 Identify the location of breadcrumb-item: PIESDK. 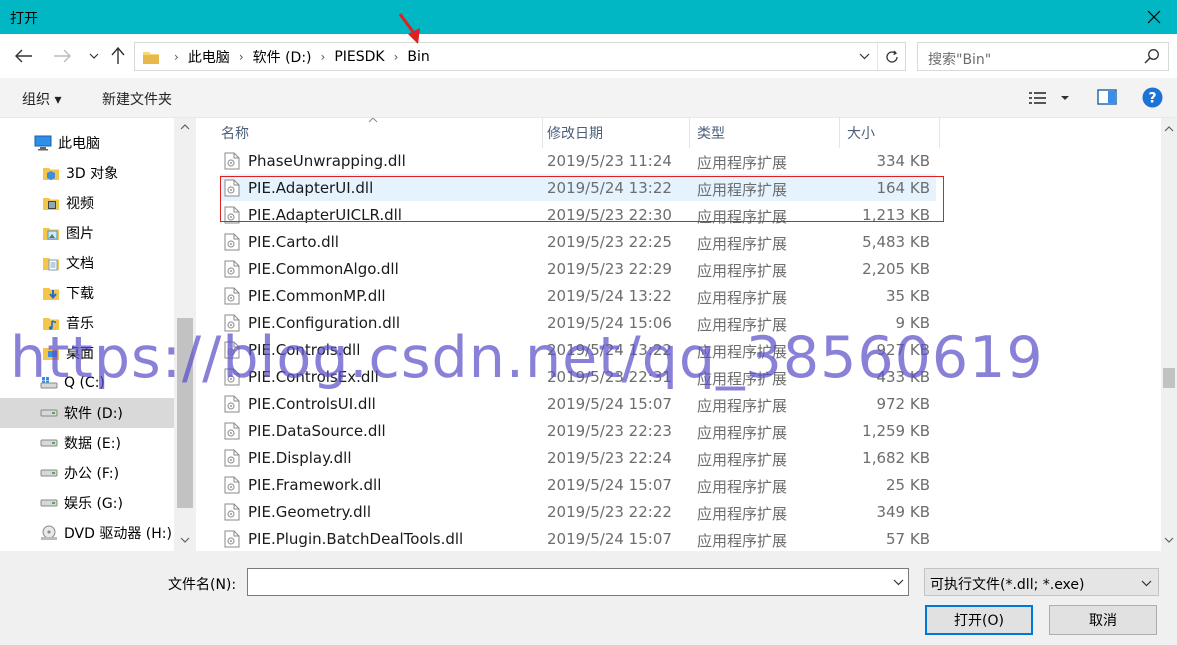
(359, 57).